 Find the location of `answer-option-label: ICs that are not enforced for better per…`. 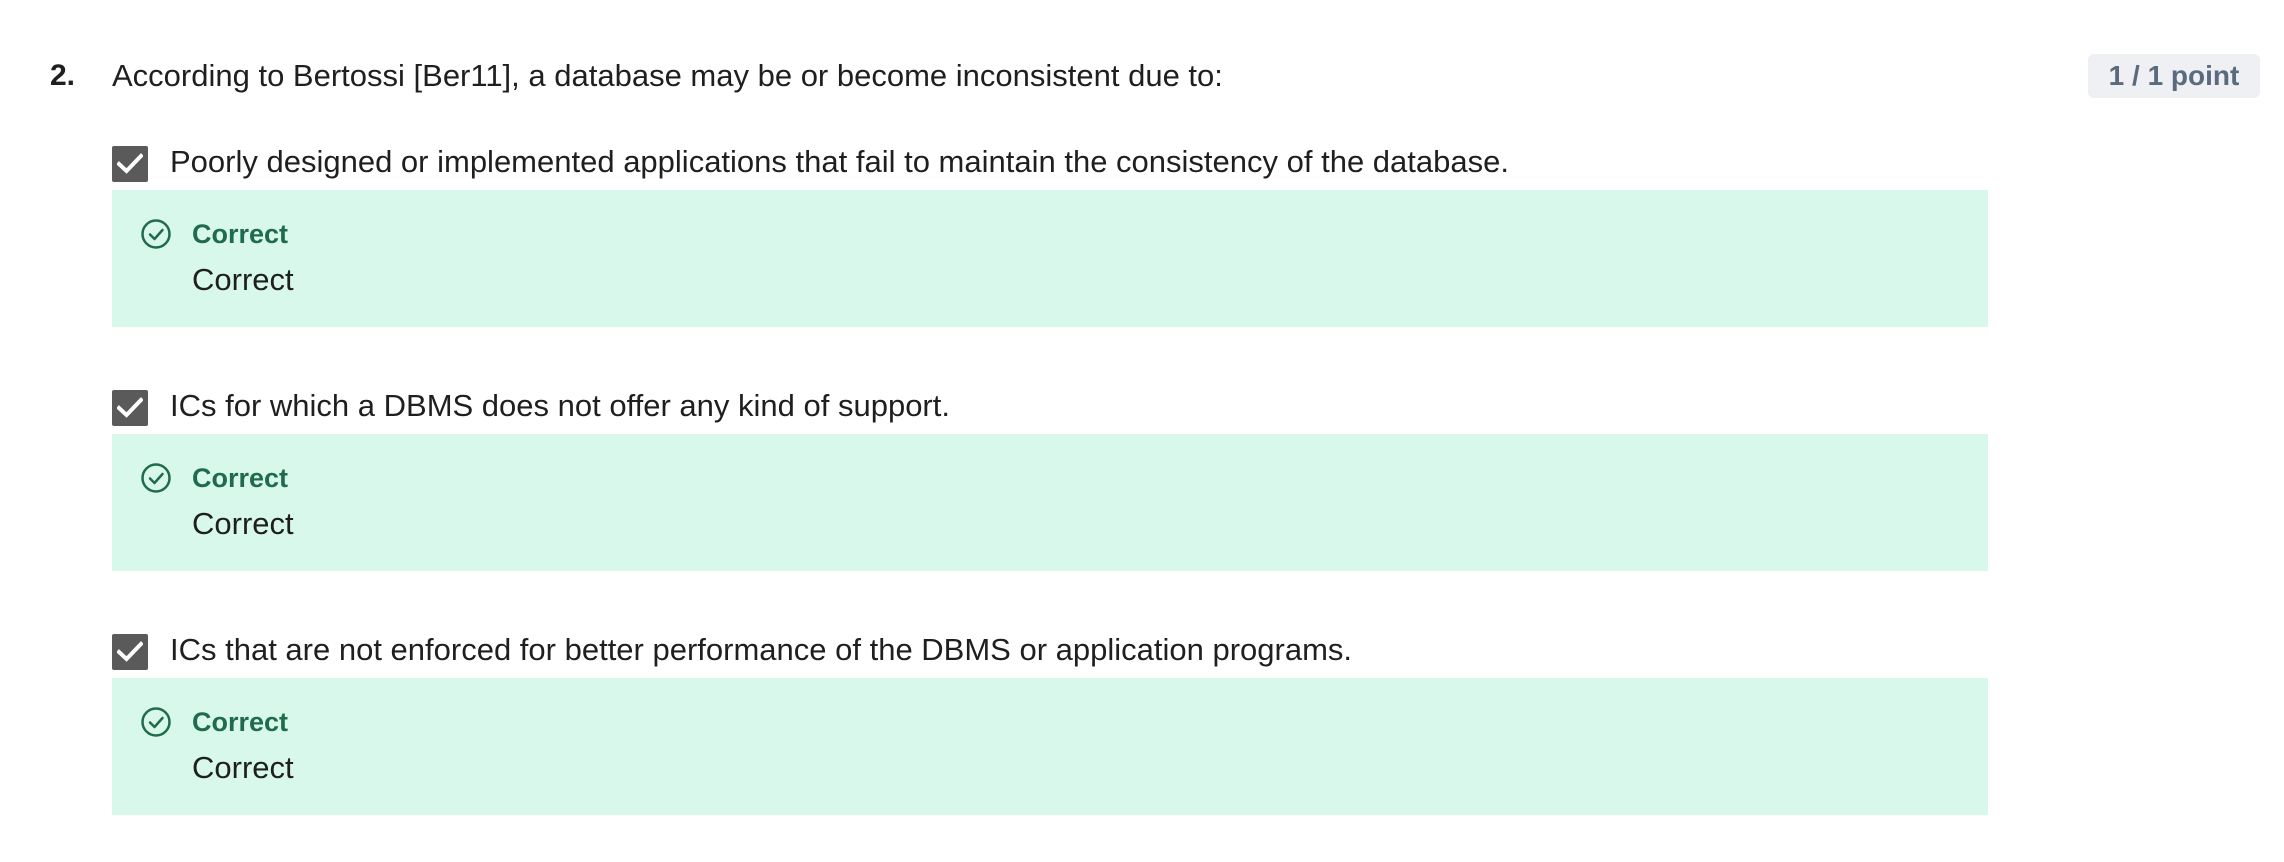

answer-option-label: ICs that are not enforced for better per… is located at coordinates (761, 649).